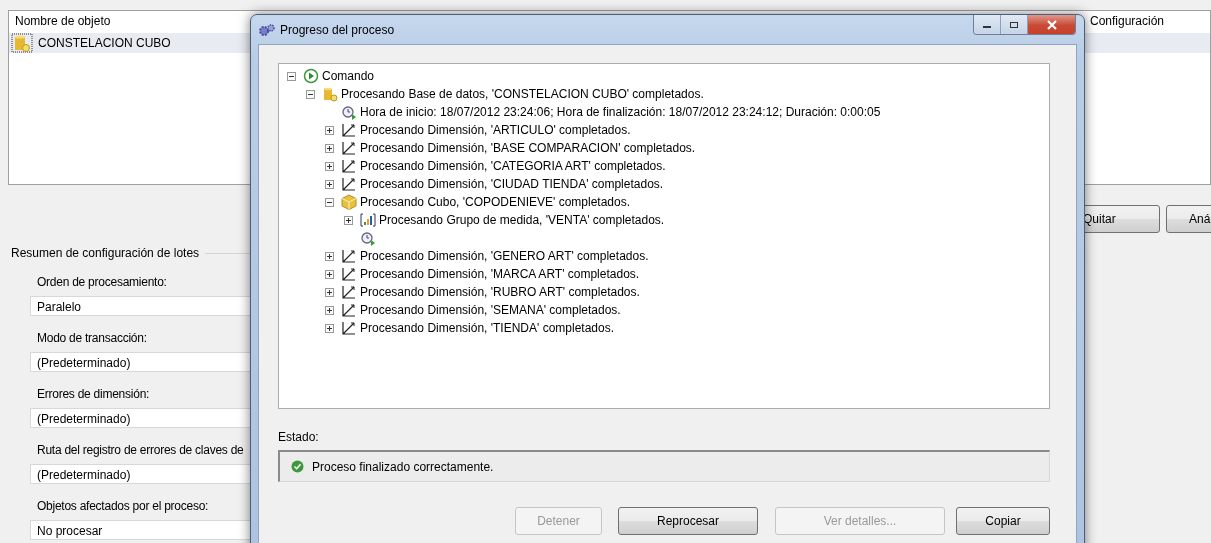 The height and width of the screenshot is (543, 1211). I want to click on group-title: Resumen de configuración de lotes, so click(105, 253).